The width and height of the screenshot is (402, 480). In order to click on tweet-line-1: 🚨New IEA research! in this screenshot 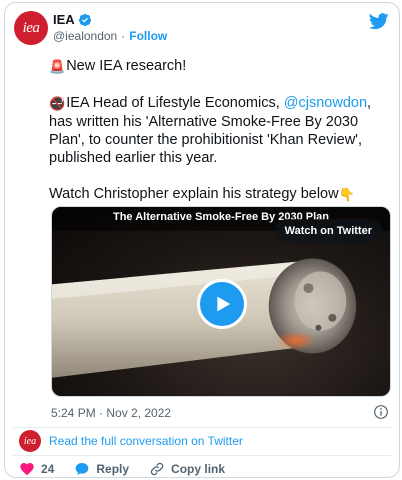, I will do `click(219, 66)`.